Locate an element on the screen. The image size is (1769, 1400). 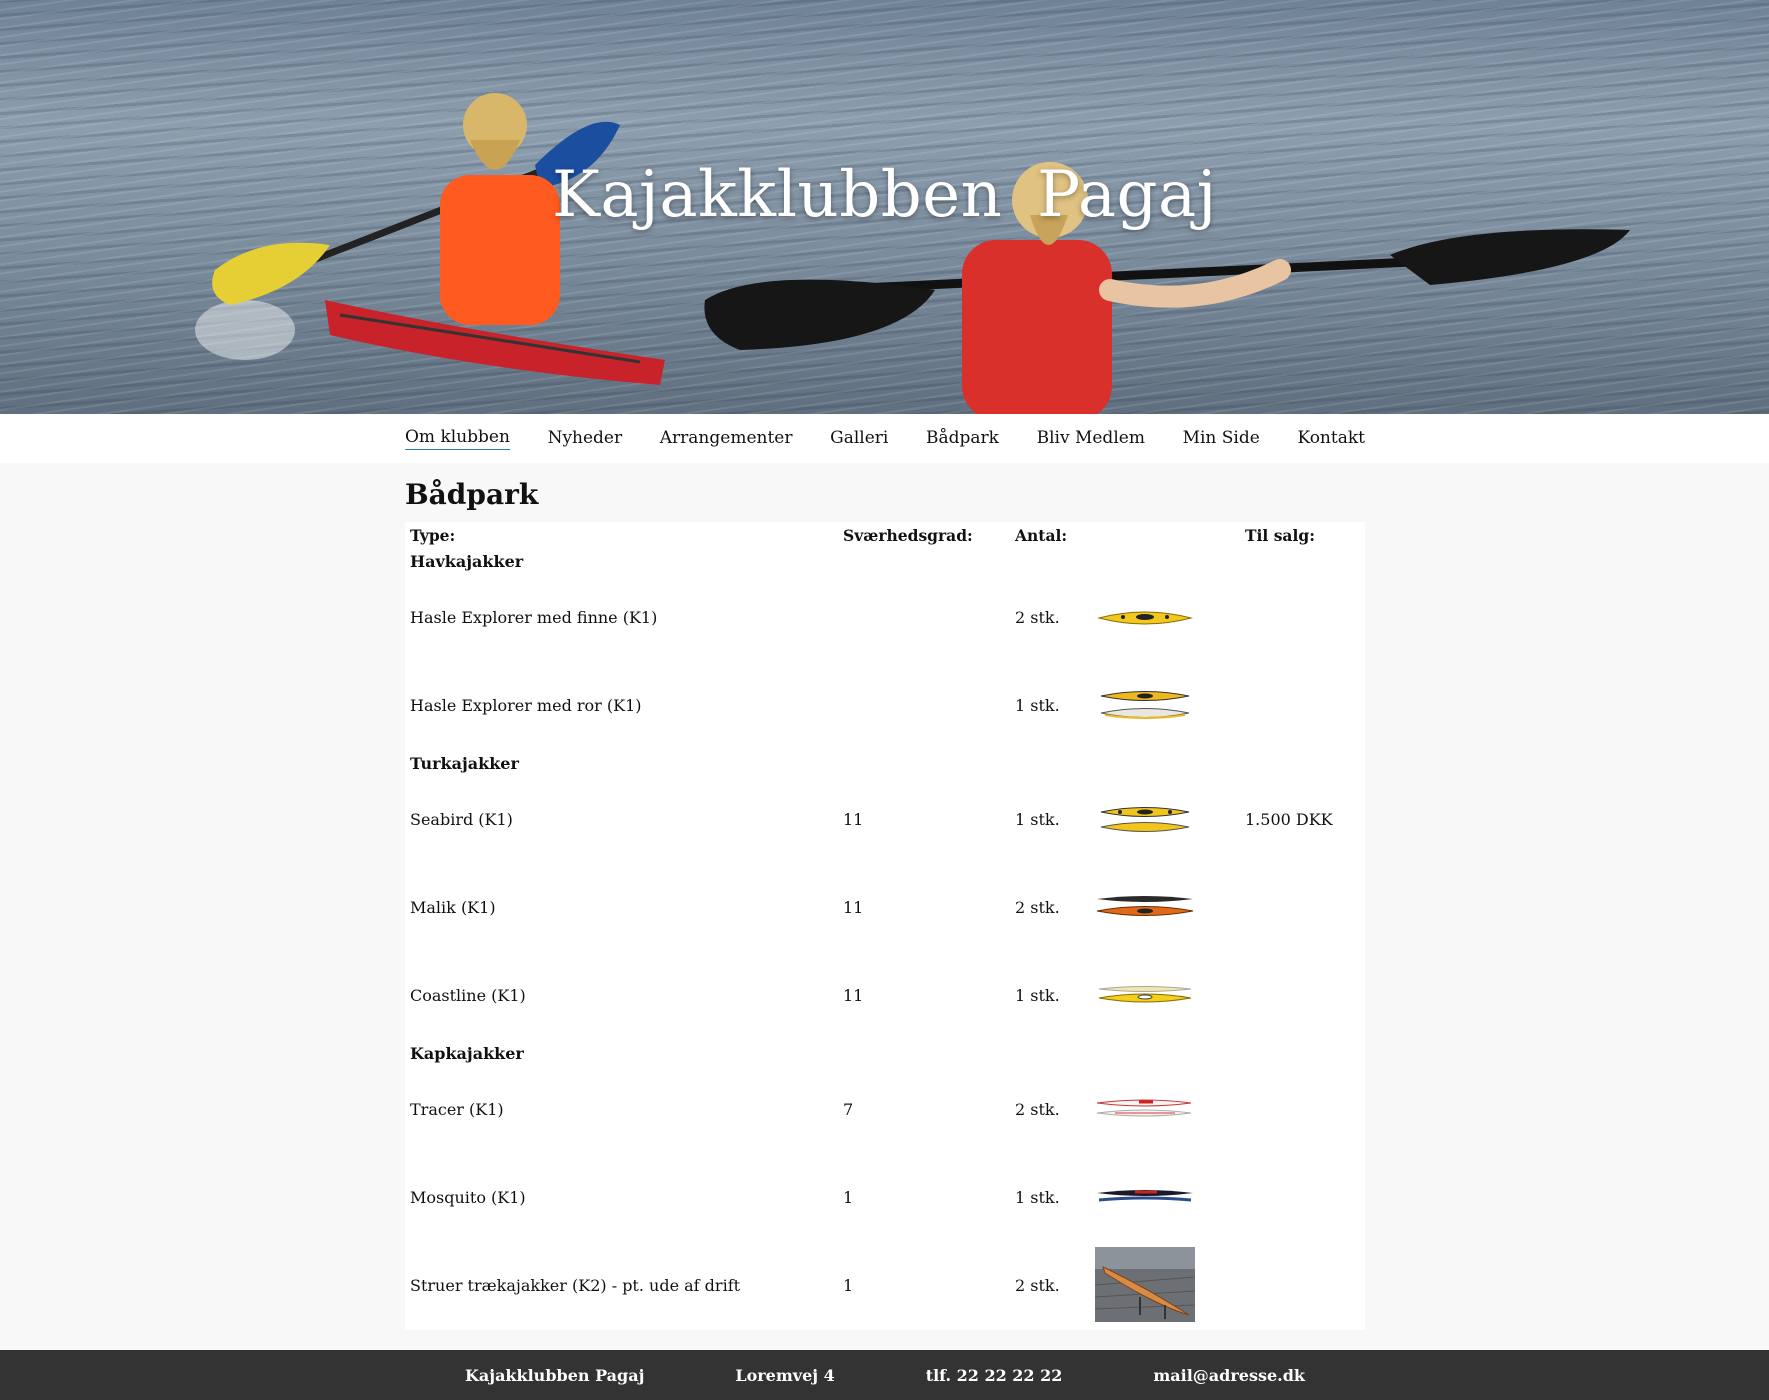
boat-name: Tracer (K1) is located at coordinates (457, 1109).